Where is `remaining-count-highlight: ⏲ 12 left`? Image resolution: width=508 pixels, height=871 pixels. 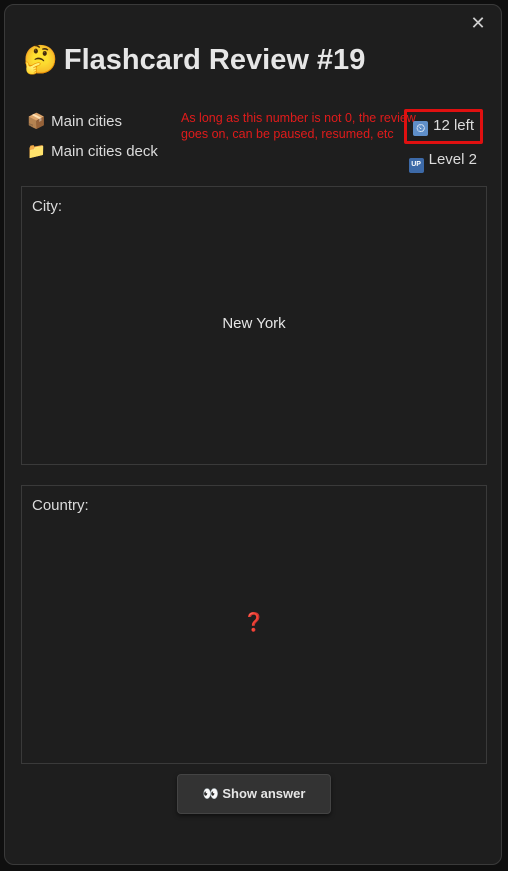
remaining-count-highlight: ⏲ 12 left is located at coordinates (443, 126).